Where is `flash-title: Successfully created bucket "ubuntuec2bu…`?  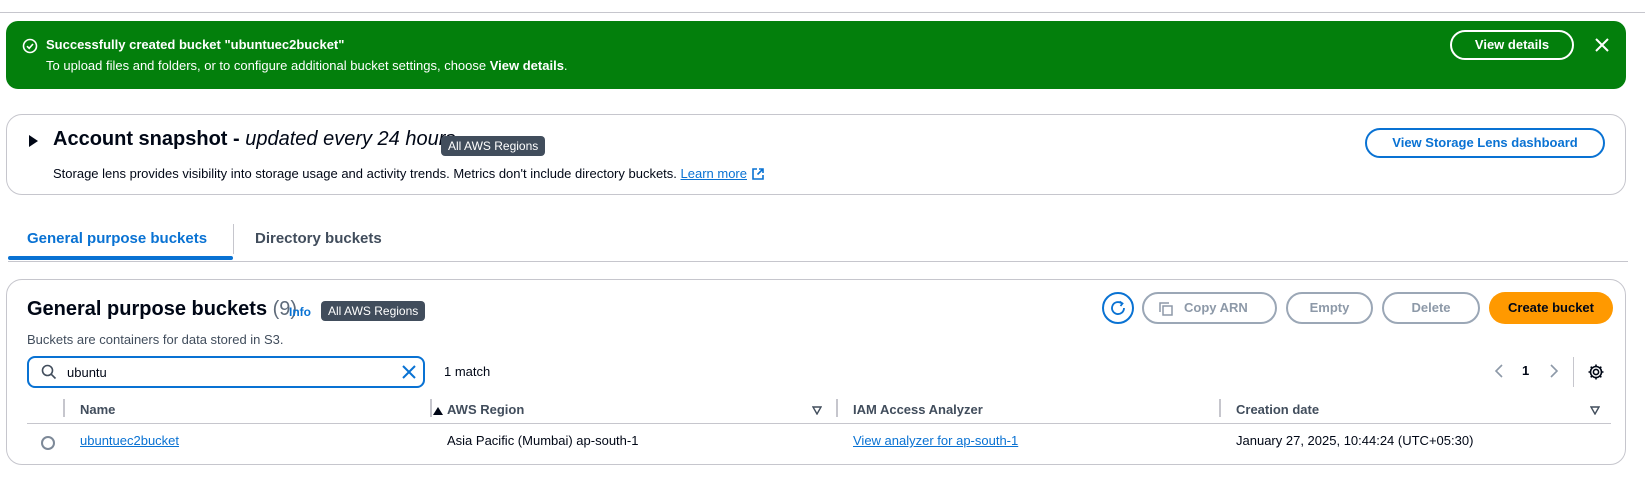
flash-title: Successfully created bucket "ubuntuec2bu… is located at coordinates (195, 44).